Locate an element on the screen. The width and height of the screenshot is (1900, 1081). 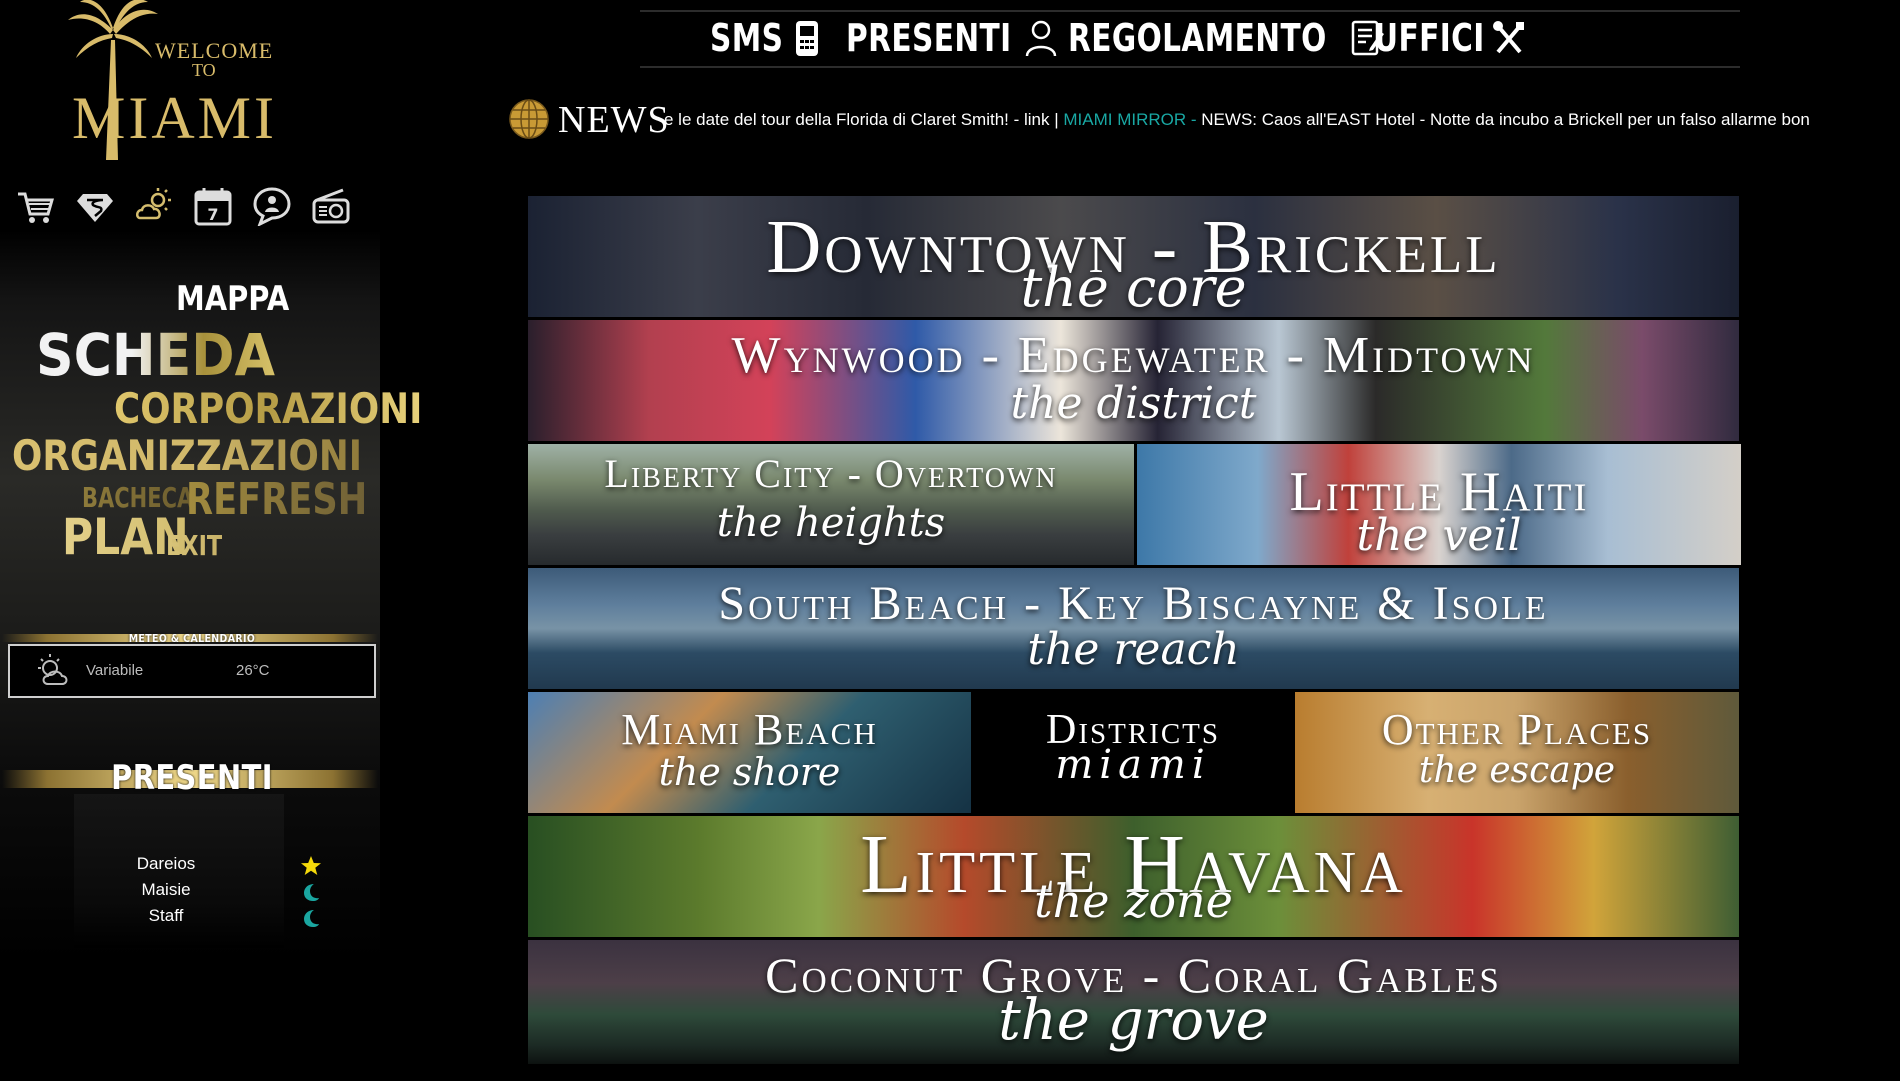
user-name: Dareios is located at coordinates (166, 864).